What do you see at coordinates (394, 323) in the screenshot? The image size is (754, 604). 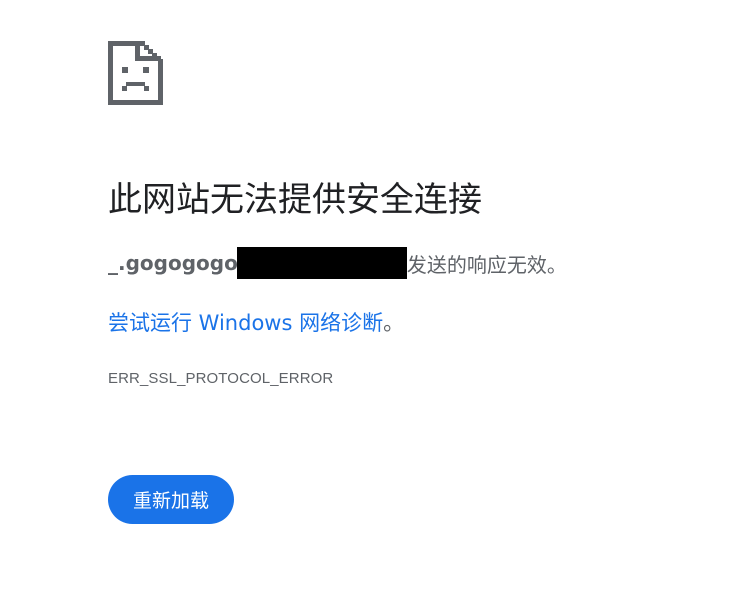 I see `diagnostics-period: 。` at bounding box center [394, 323].